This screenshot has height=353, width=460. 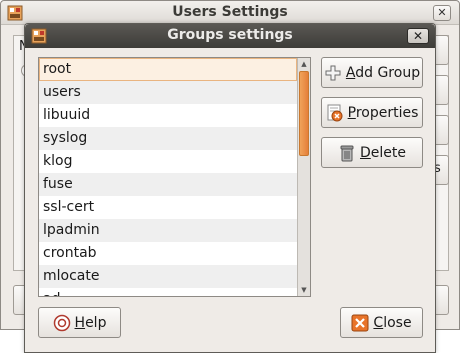 What do you see at coordinates (383, 152) in the screenshot?
I see `delete-label: Delete` at bounding box center [383, 152].